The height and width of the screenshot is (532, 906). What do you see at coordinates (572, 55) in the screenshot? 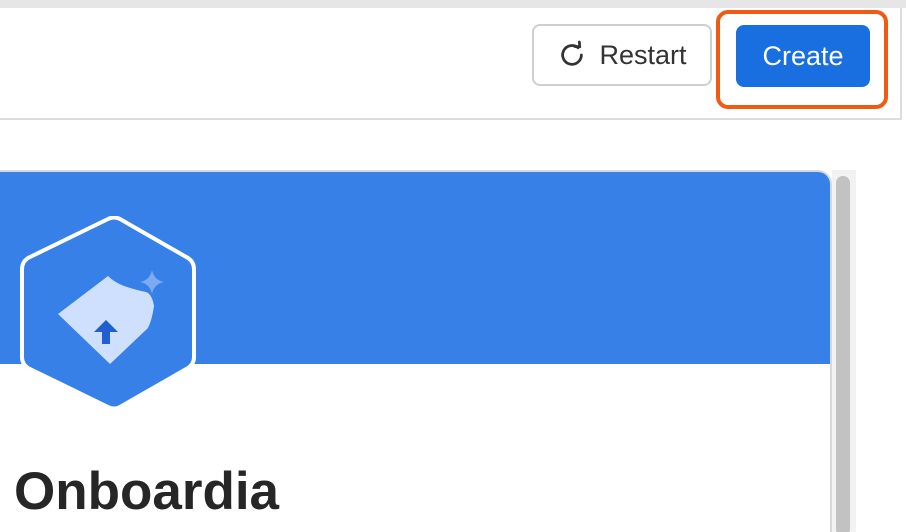
I see `refresh-icon` at bounding box center [572, 55].